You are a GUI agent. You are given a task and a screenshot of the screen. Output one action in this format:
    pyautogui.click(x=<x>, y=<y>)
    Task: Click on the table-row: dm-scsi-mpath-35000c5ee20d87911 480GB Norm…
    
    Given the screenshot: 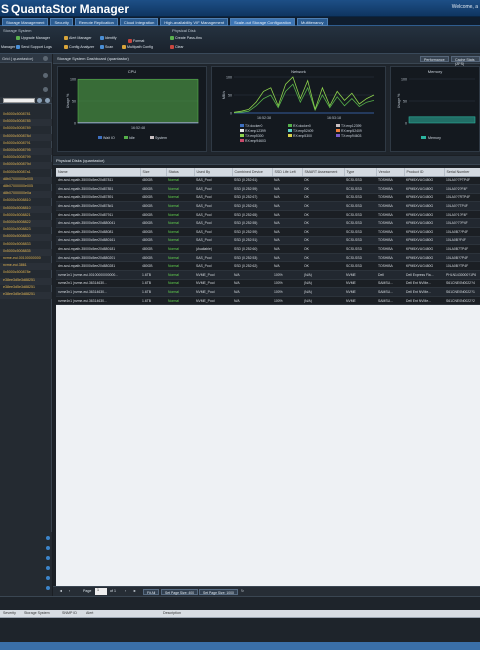 What is the action you would take?
    pyautogui.click(x=268, y=215)
    